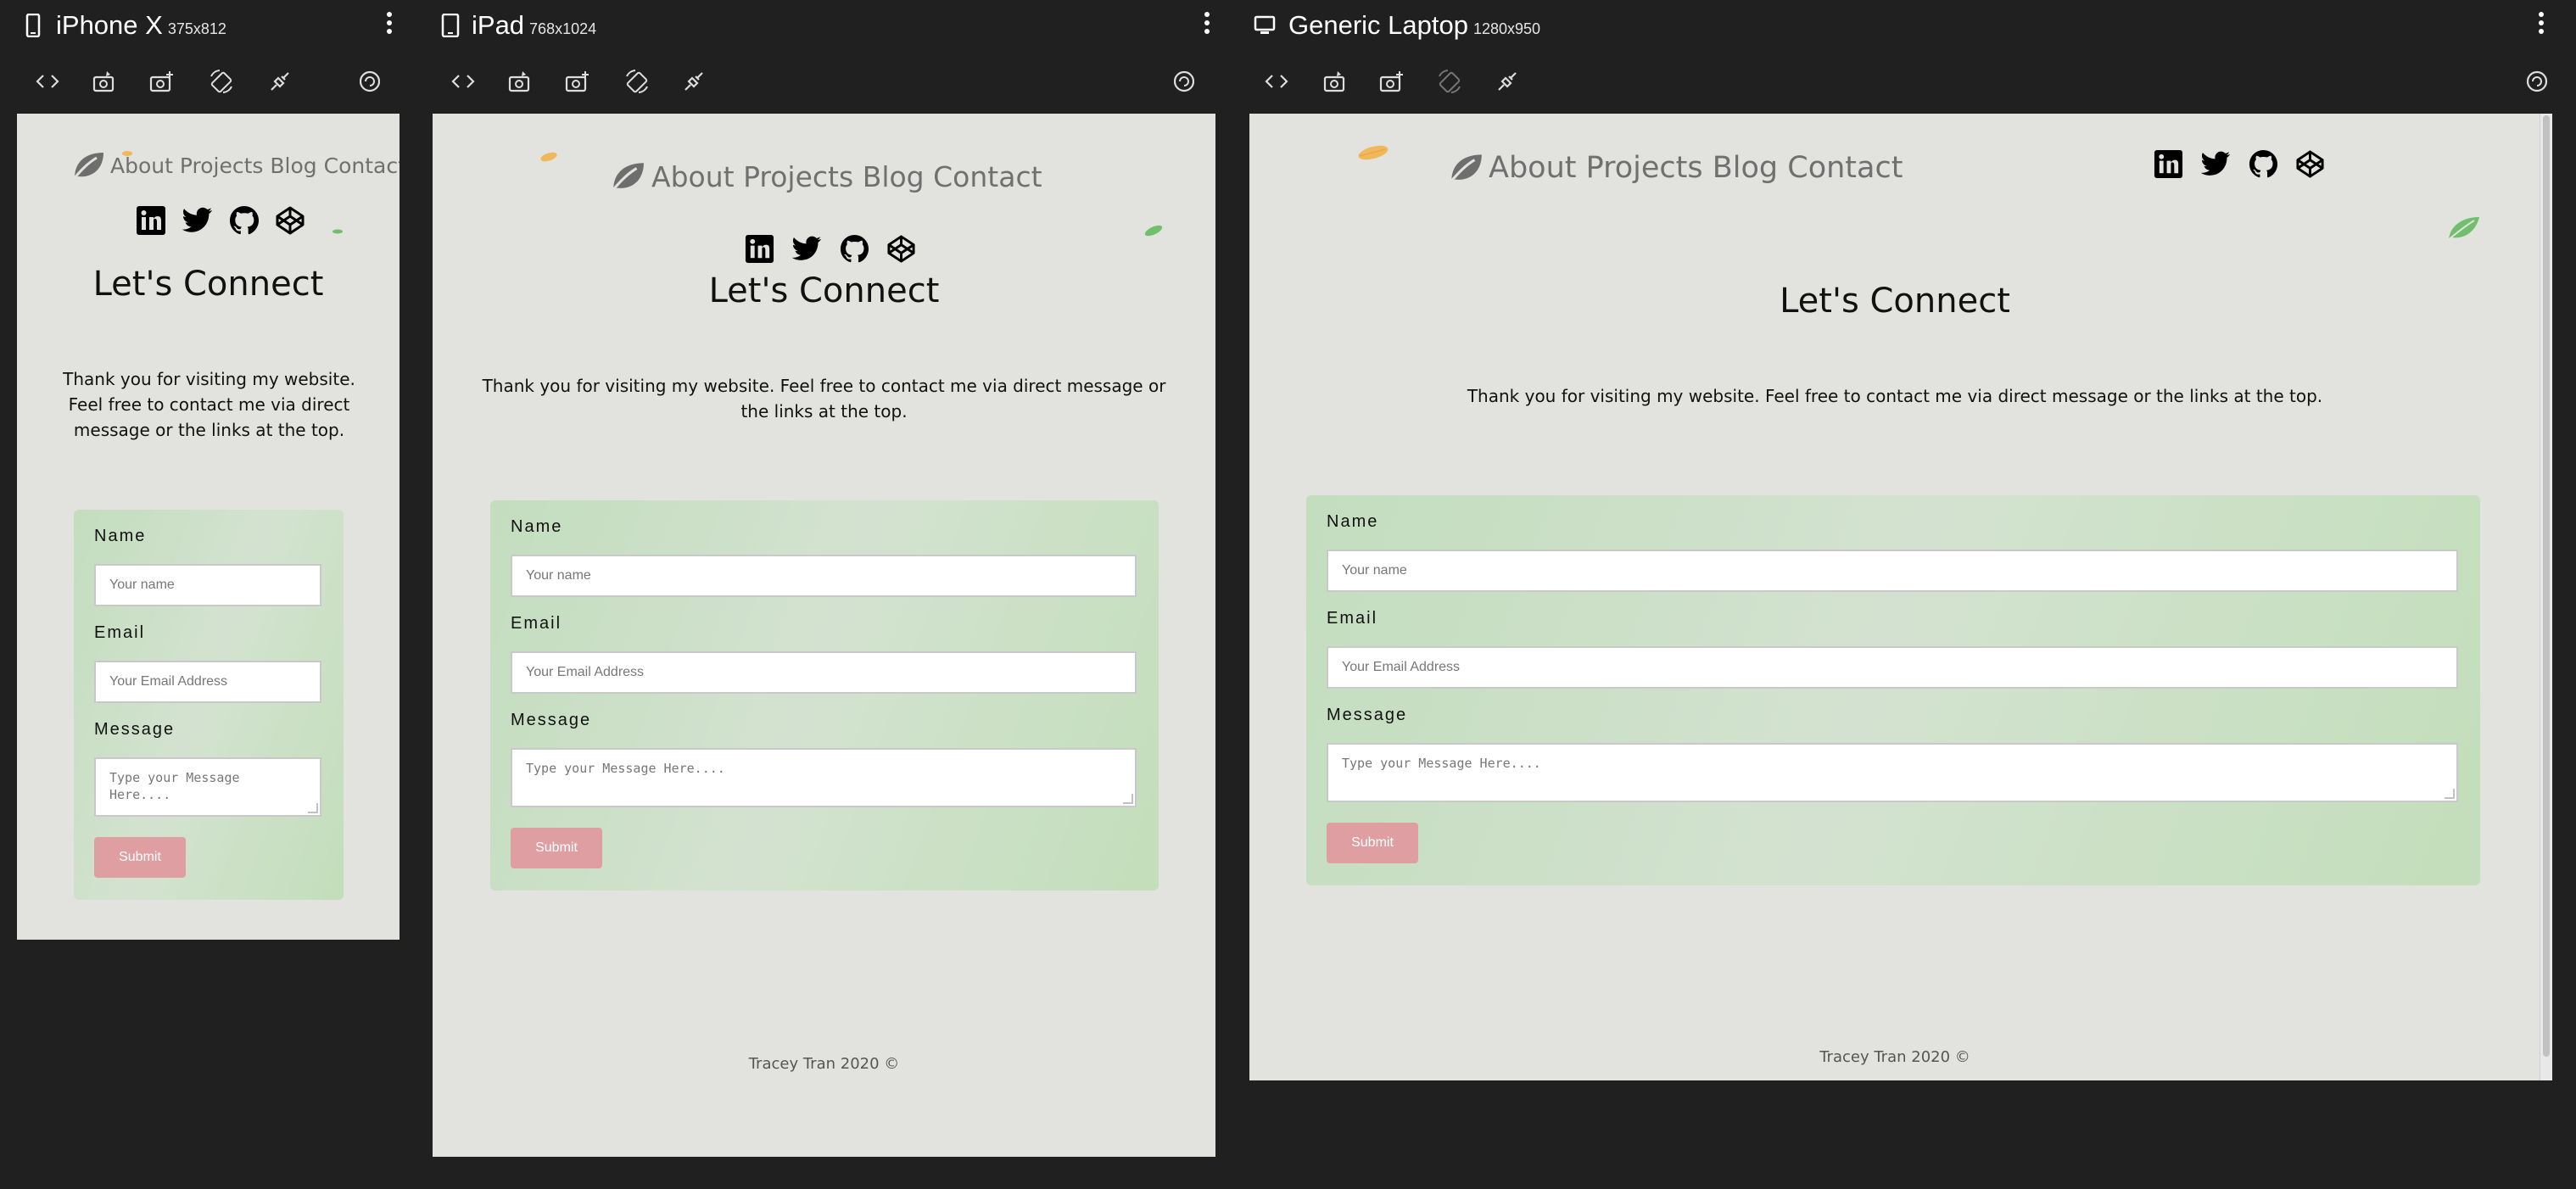 The width and height of the screenshot is (2576, 1189). I want to click on site-footer: Tracey Tran 2020 ©, so click(1894, 1057).